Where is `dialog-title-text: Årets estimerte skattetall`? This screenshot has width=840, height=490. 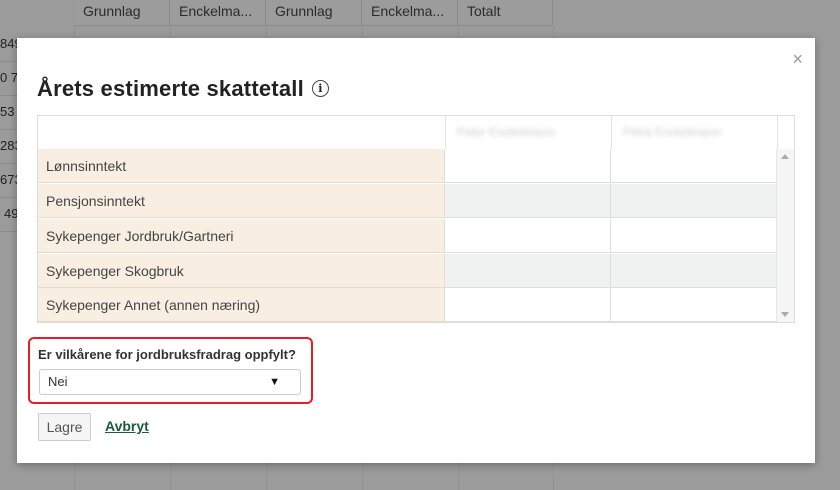
dialog-title-text: Årets estimerte skattetall is located at coordinates (170, 88).